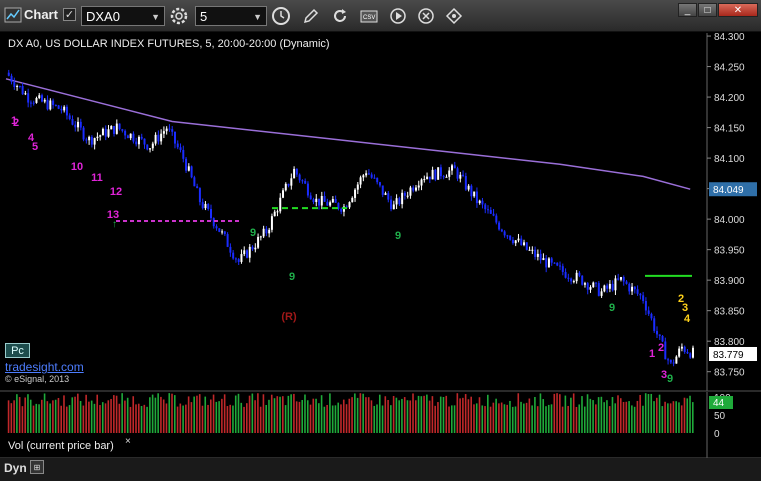  Describe the element at coordinates (37, 467) in the screenshot. I see `dyn-settings-icon: ⊞` at that location.